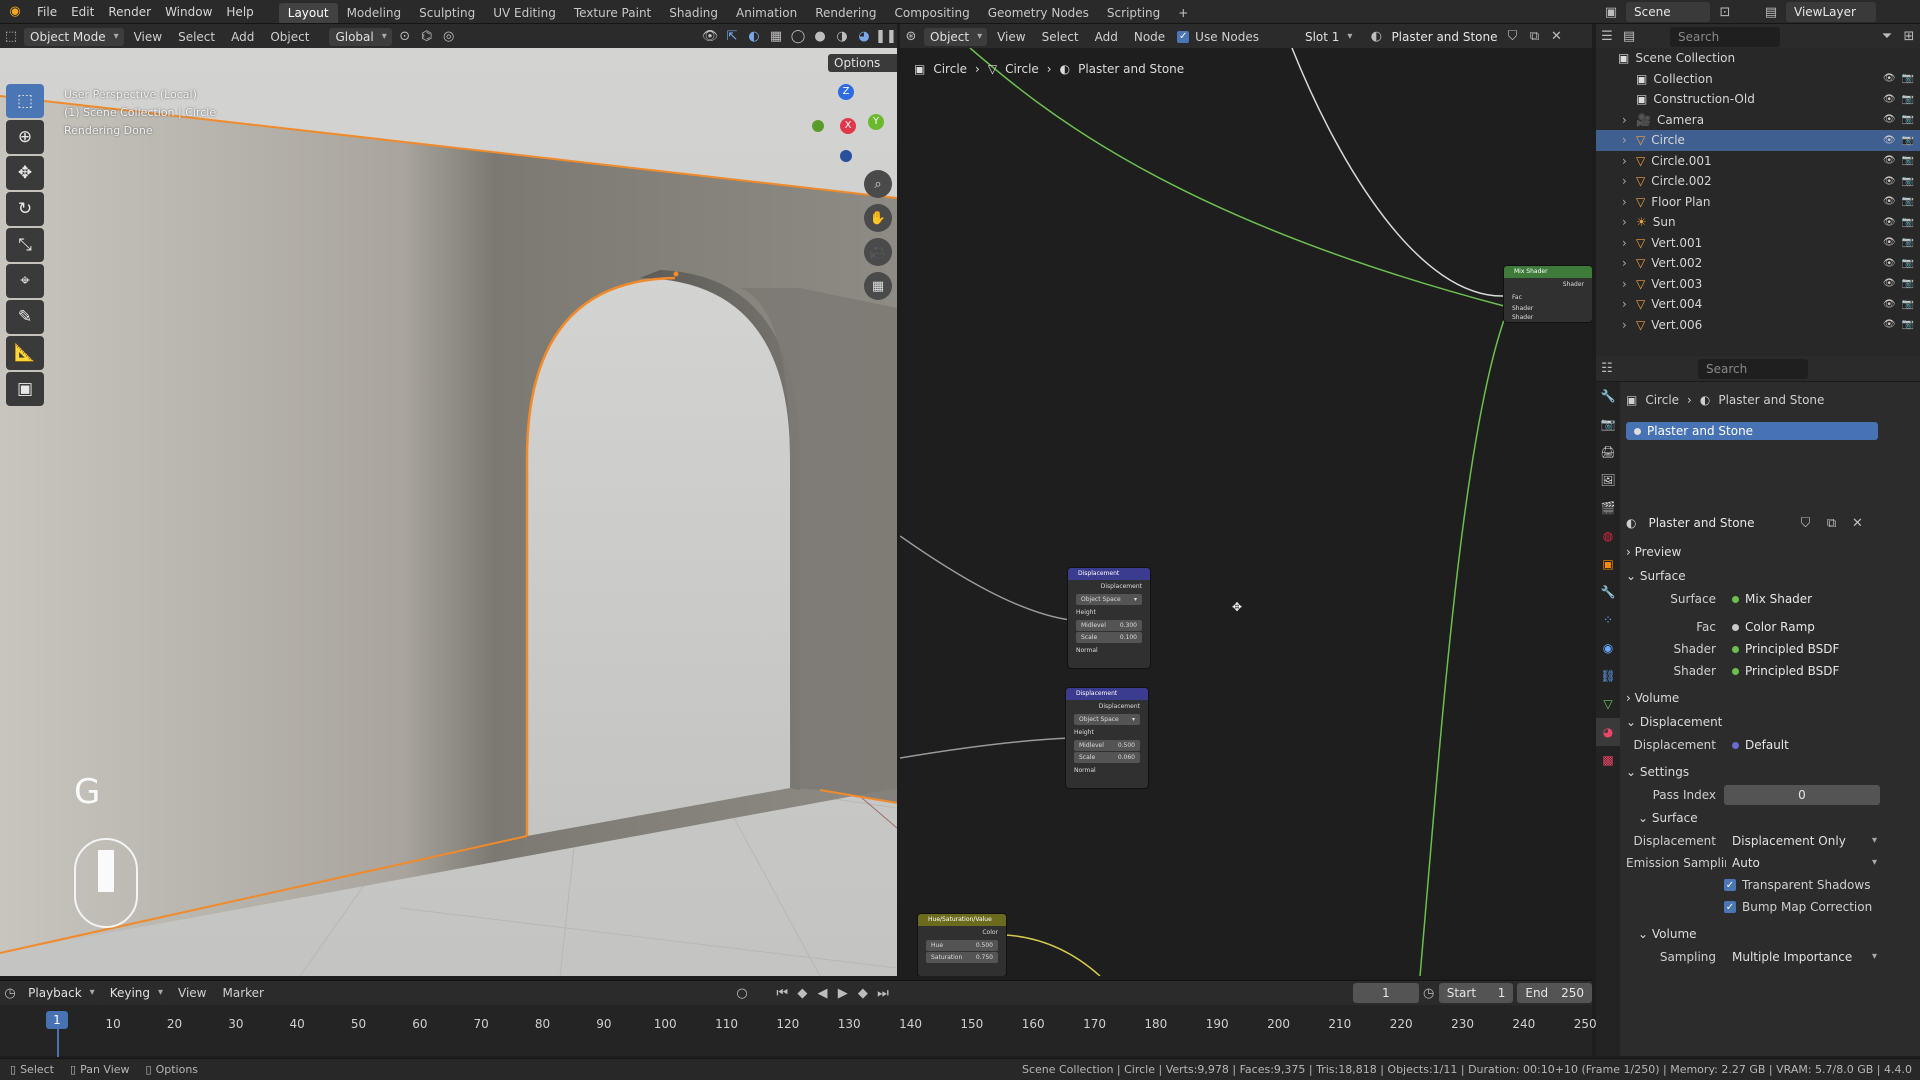 This screenshot has height=1080, width=1920. I want to click on shader2-field: Principled BSDF, so click(1794, 671).